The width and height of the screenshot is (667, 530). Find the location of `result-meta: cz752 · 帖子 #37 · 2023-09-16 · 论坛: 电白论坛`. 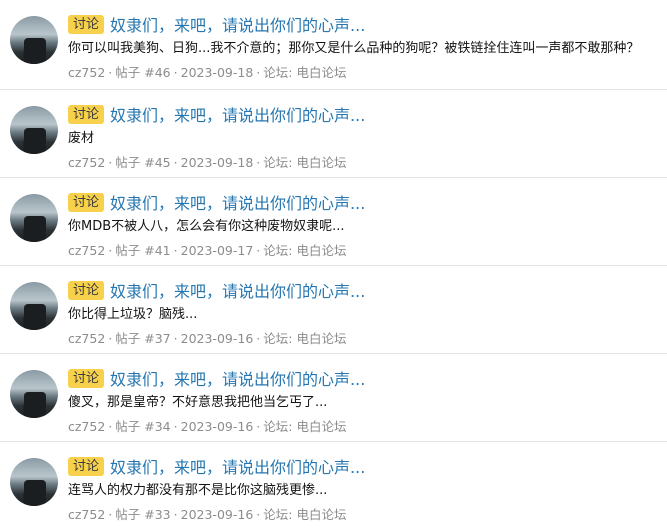

result-meta: cz752 · 帖子 #37 · 2023-09-16 · 论坛: 电白论坛 is located at coordinates (363, 339).